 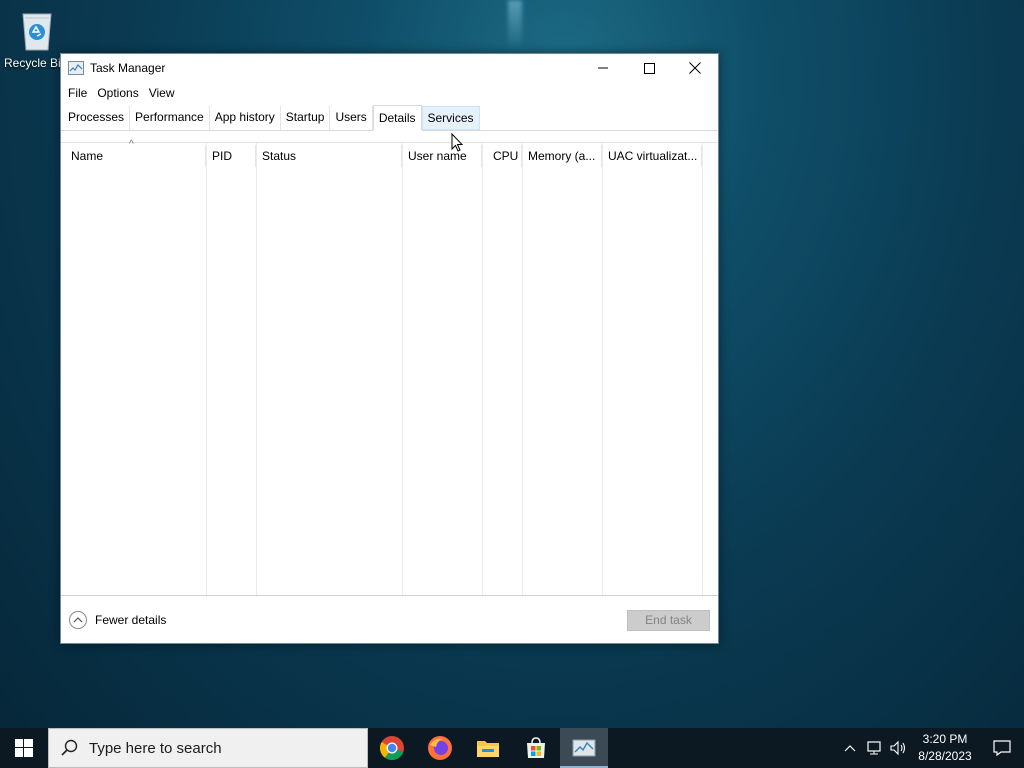 I want to click on taskbar-task-manager, so click(x=584, y=748).